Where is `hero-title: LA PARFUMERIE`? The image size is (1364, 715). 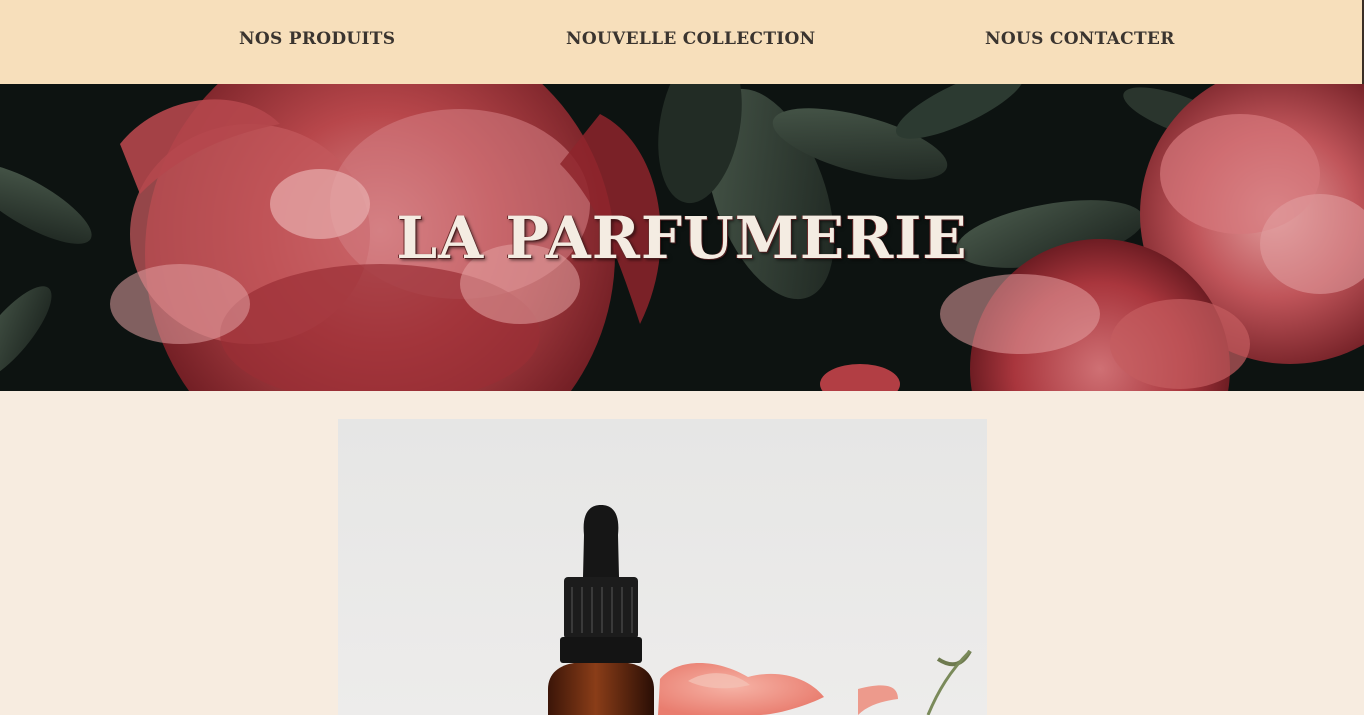 hero-title: LA PARFUMERIE is located at coordinates (682, 238).